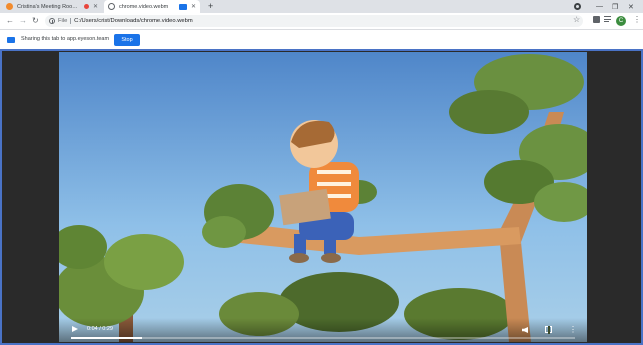  What do you see at coordinates (48, 6) in the screenshot?
I see `tab-title: Cristina's Meeting Room | e` at bounding box center [48, 6].